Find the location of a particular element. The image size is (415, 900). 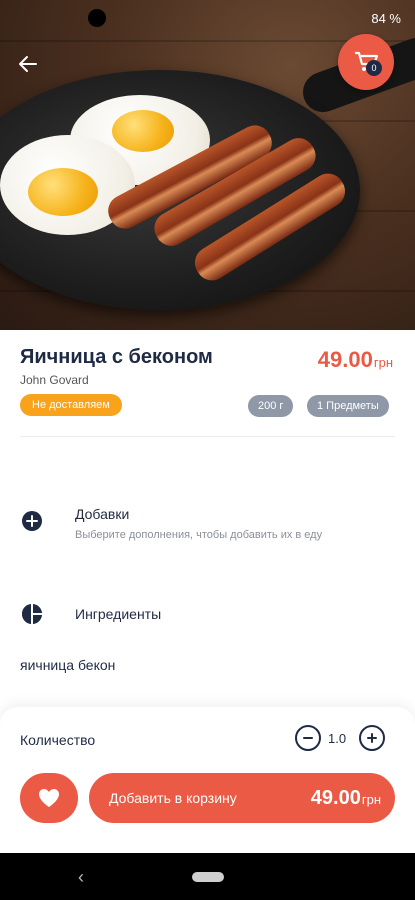

product-author: John Govard is located at coordinates (54, 380).